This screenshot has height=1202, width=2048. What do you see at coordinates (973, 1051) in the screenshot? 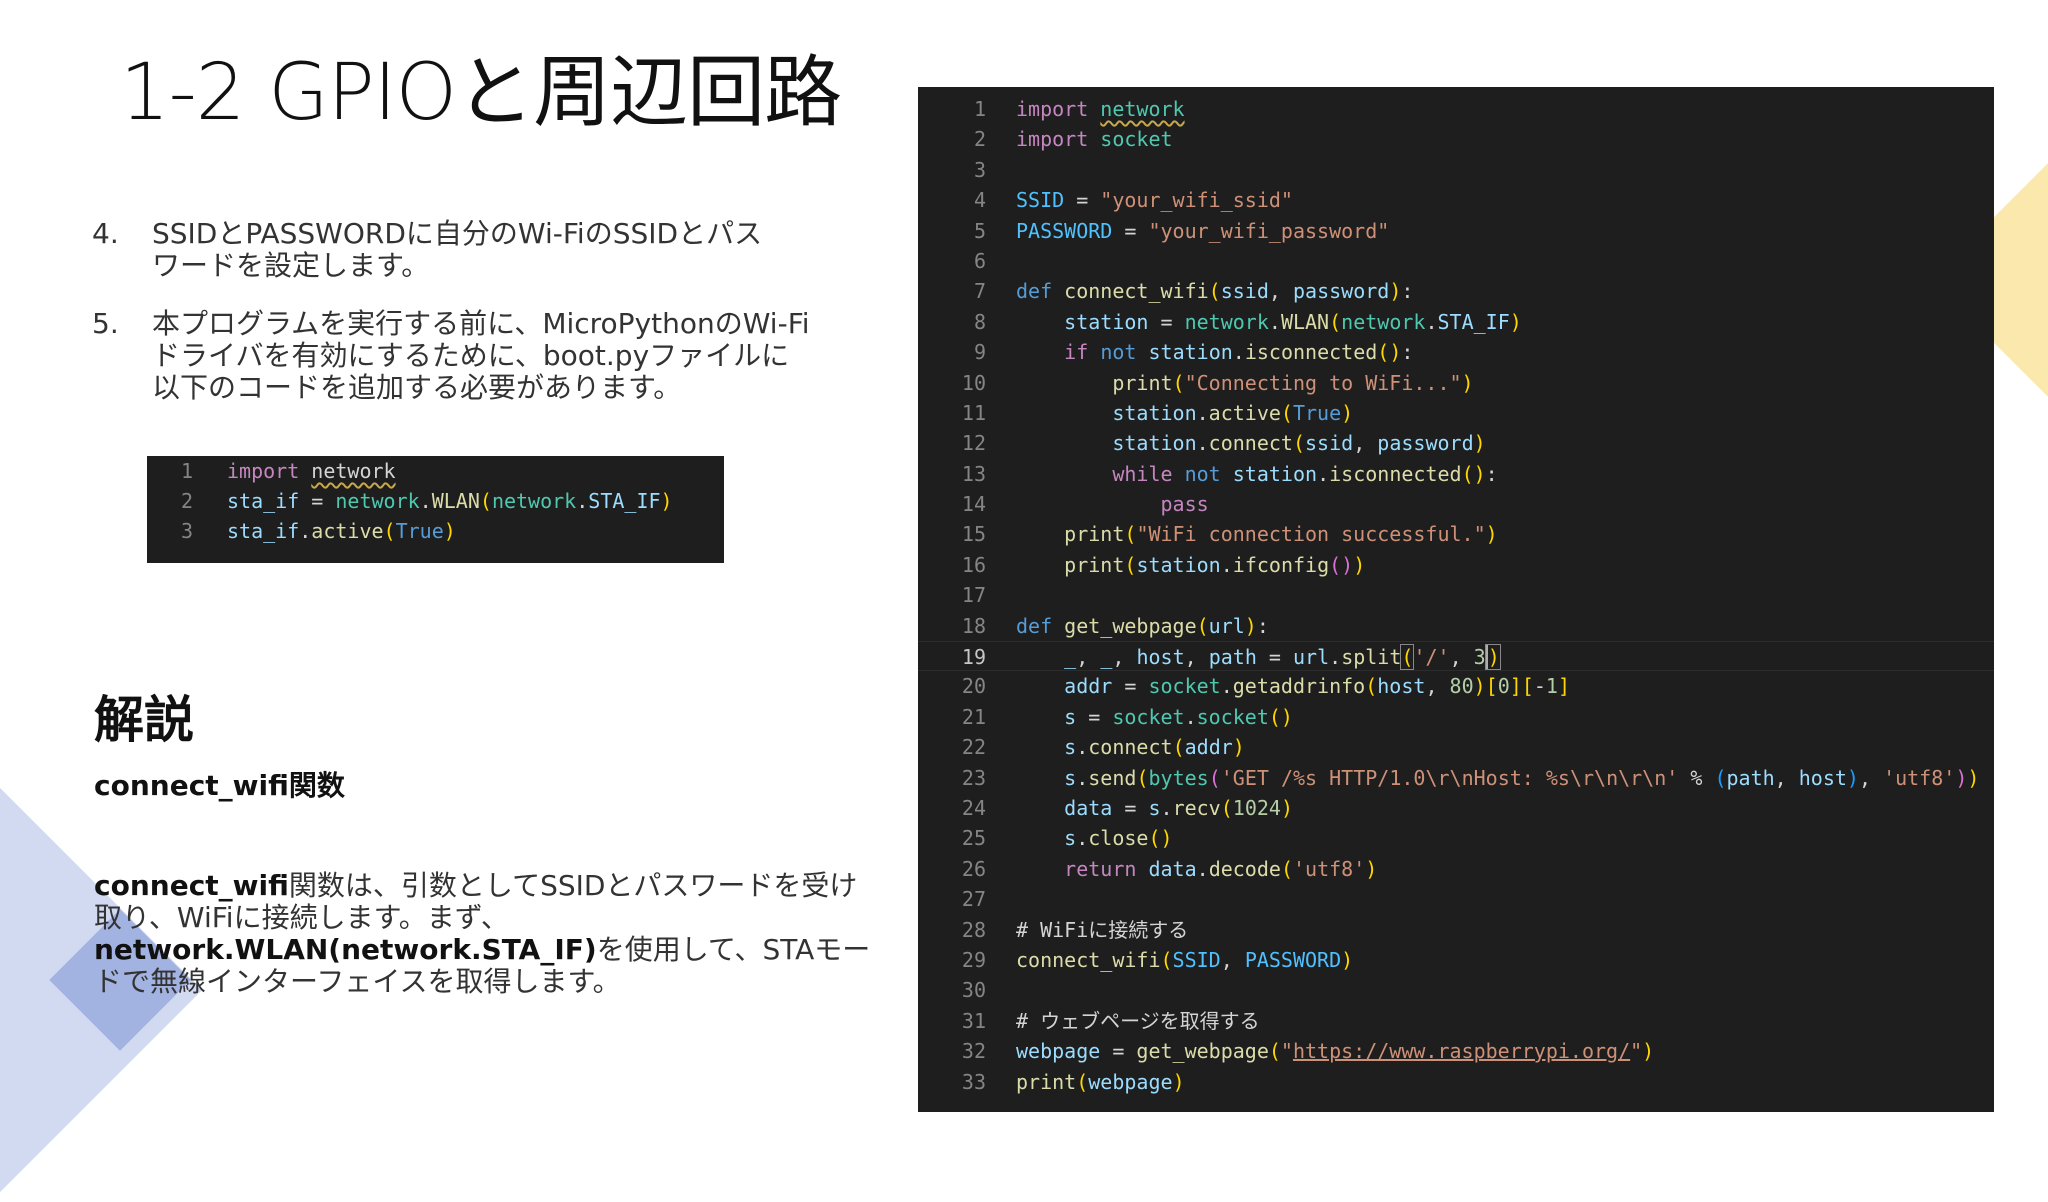
I see `line-number: 32` at bounding box center [973, 1051].